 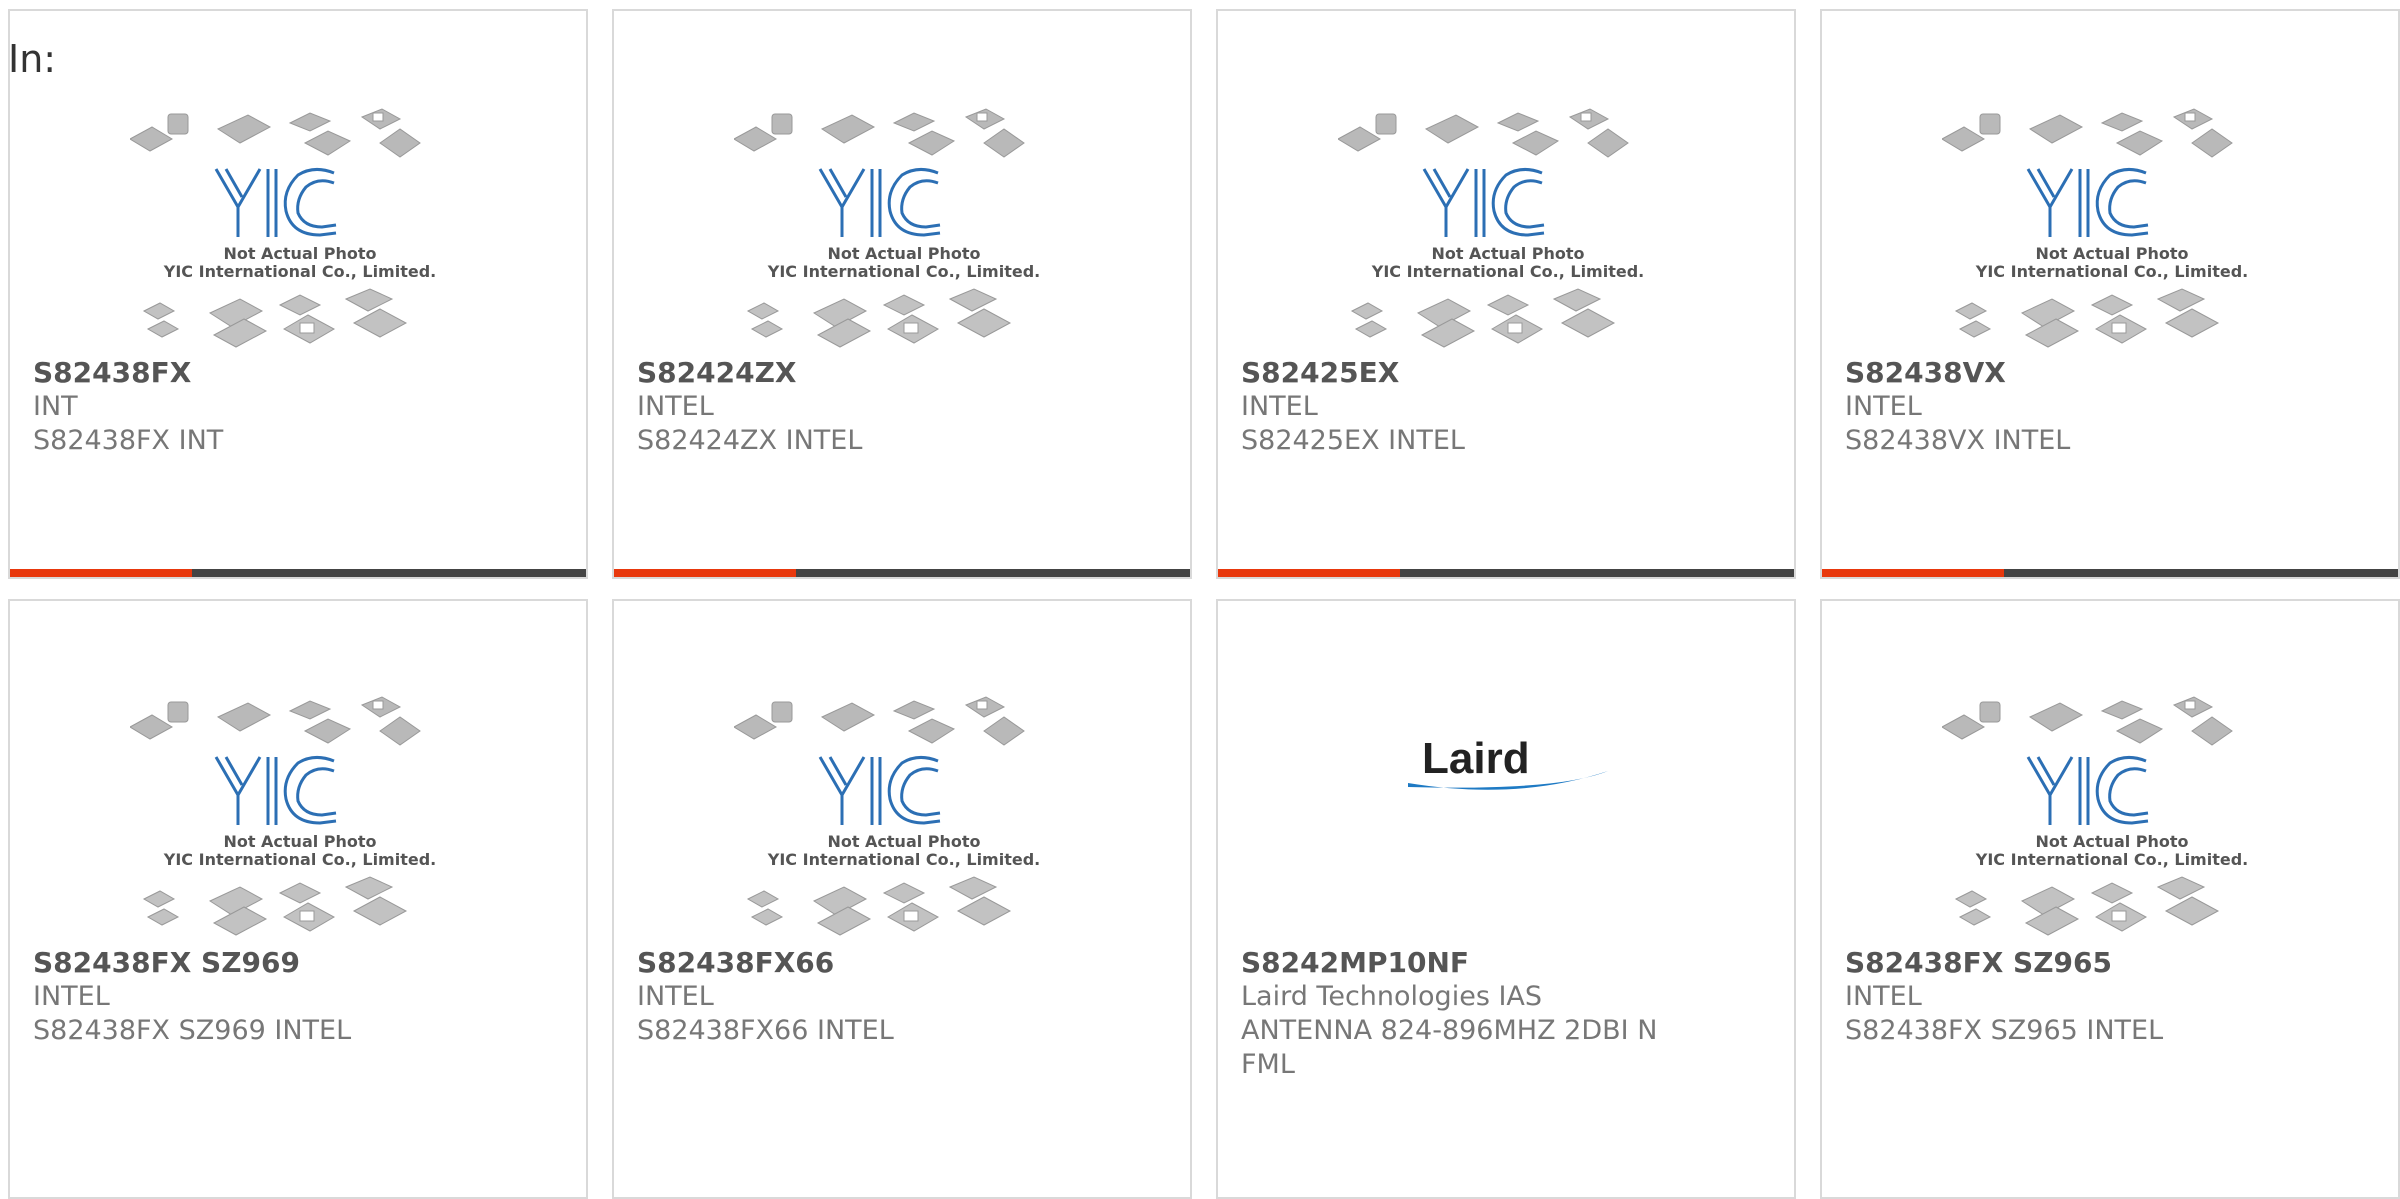 What do you see at coordinates (192, 1030) in the screenshot?
I see `product-description: S82438FX SZ969 INTEL` at bounding box center [192, 1030].